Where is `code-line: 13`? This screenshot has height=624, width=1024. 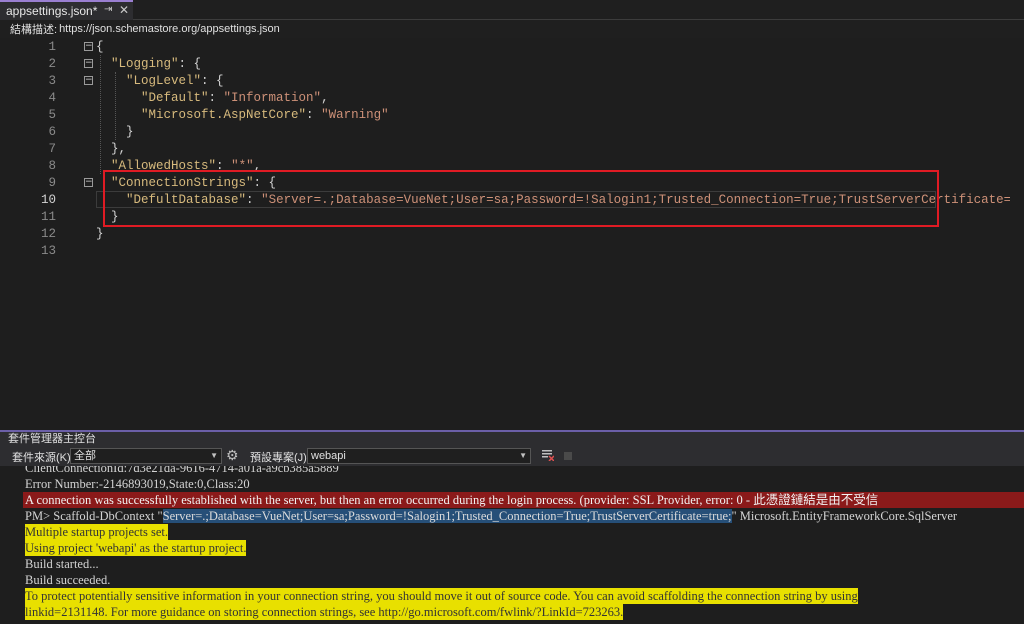 code-line: 13 is located at coordinates (512, 251).